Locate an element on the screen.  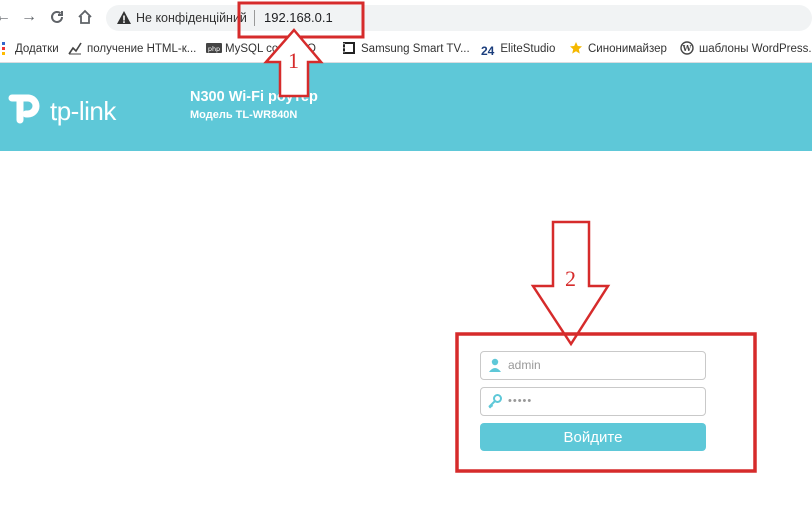
annotation-step-2: 2 is located at coordinates (570, 278).